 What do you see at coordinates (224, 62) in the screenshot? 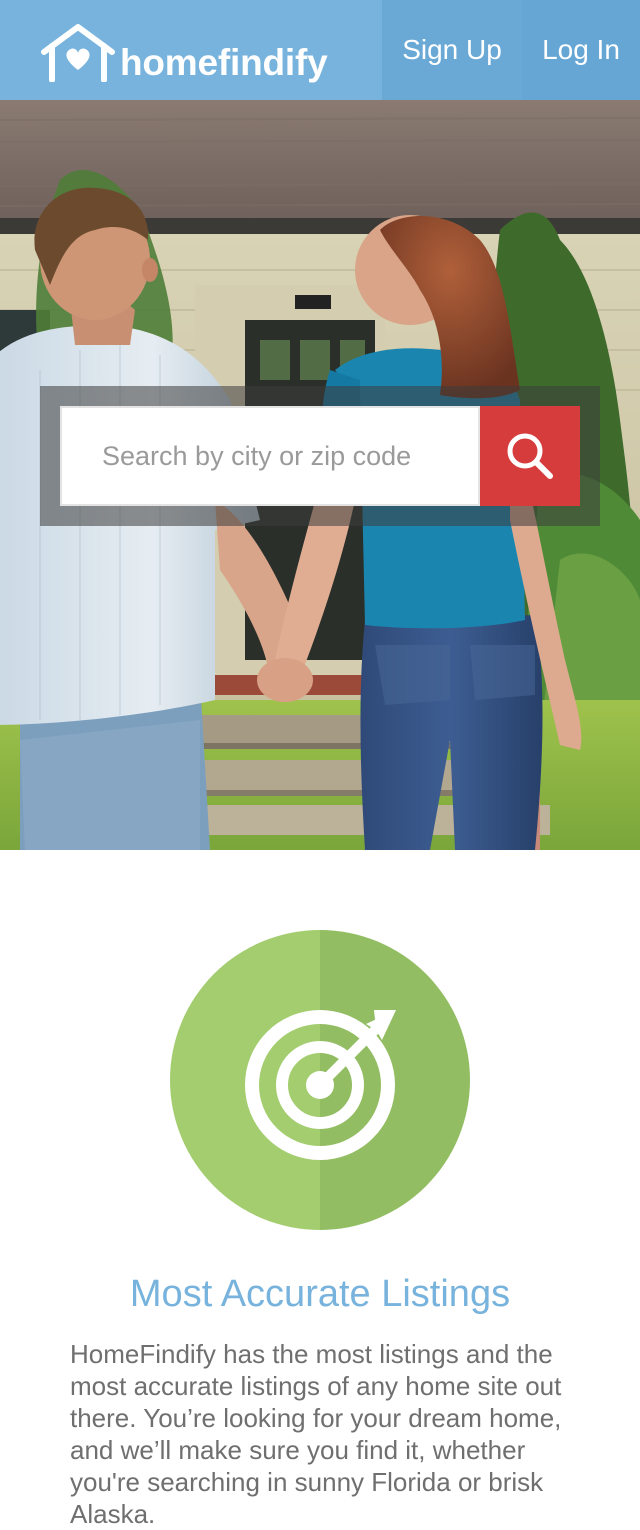
I see `logo-wordmark: homefindify` at bounding box center [224, 62].